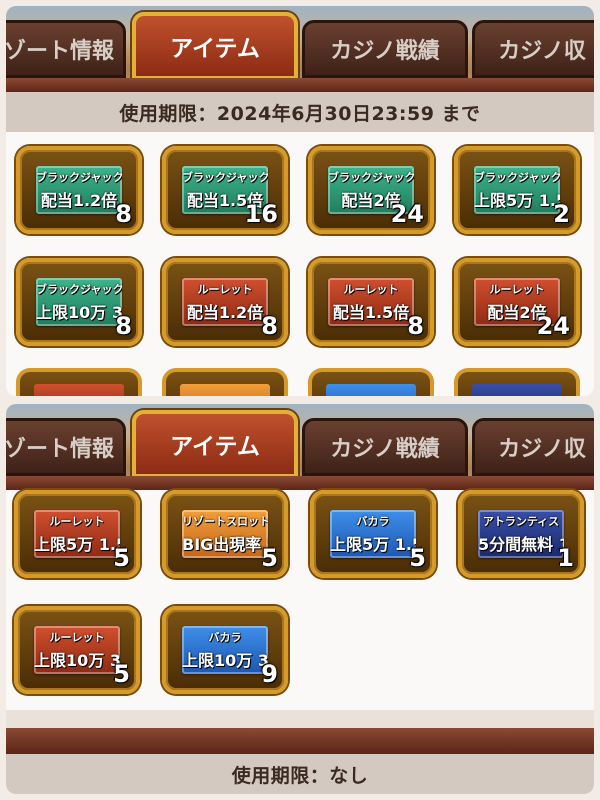 The height and width of the screenshot is (800, 600). I want to click on item-card: バカラ上限5万 1.5倍5, so click(373, 534).